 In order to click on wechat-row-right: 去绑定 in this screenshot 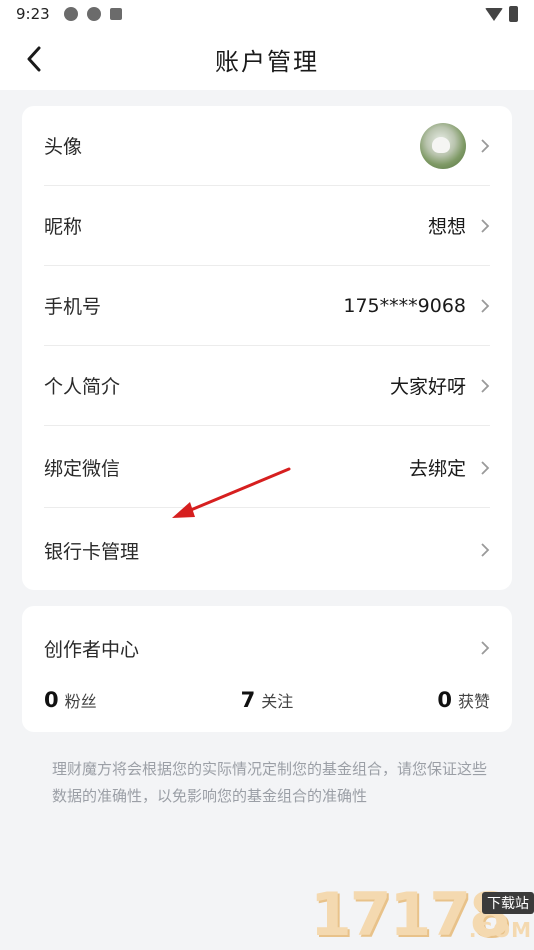, I will do `click(449, 467)`.